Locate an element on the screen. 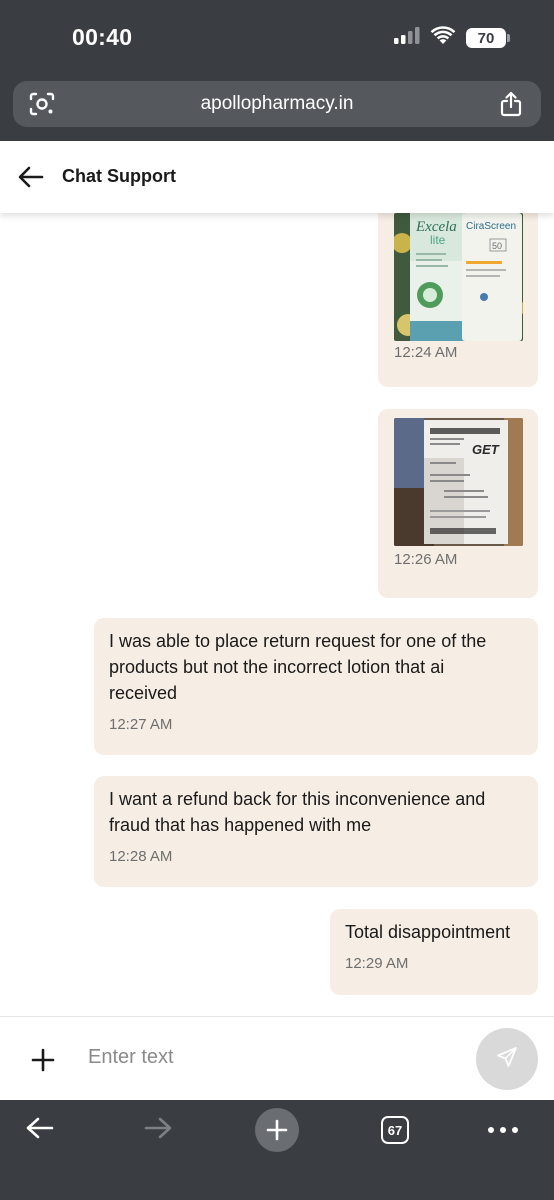 This screenshot has height=1200, width=554. message-time: 12:27 AM is located at coordinates (141, 724).